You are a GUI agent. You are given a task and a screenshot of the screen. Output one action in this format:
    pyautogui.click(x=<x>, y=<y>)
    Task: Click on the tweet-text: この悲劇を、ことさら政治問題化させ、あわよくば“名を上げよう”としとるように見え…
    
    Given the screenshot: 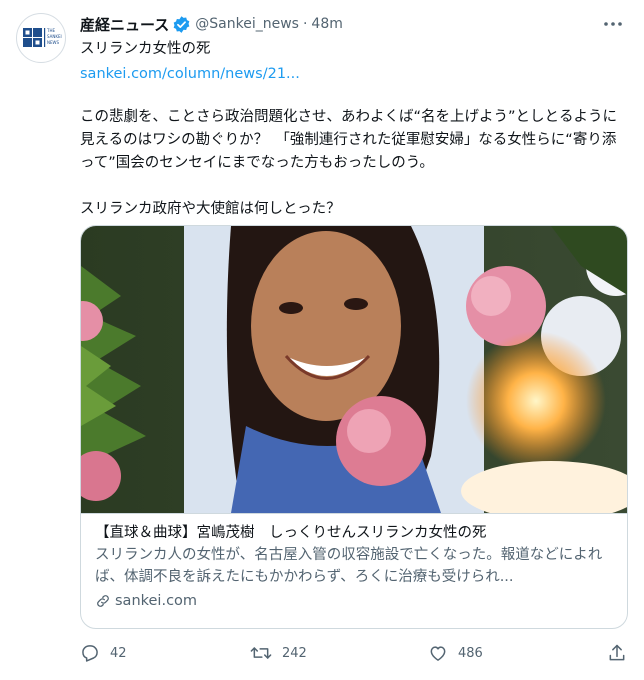 What is the action you would take?
    pyautogui.click(x=349, y=163)
    